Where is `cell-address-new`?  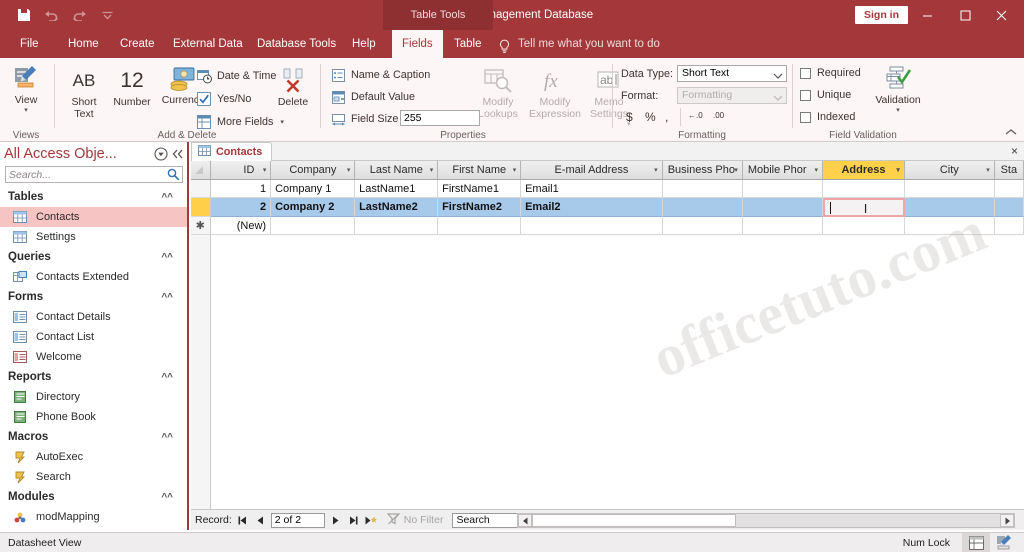 cell-address-new is located at coordinates (863, 226).